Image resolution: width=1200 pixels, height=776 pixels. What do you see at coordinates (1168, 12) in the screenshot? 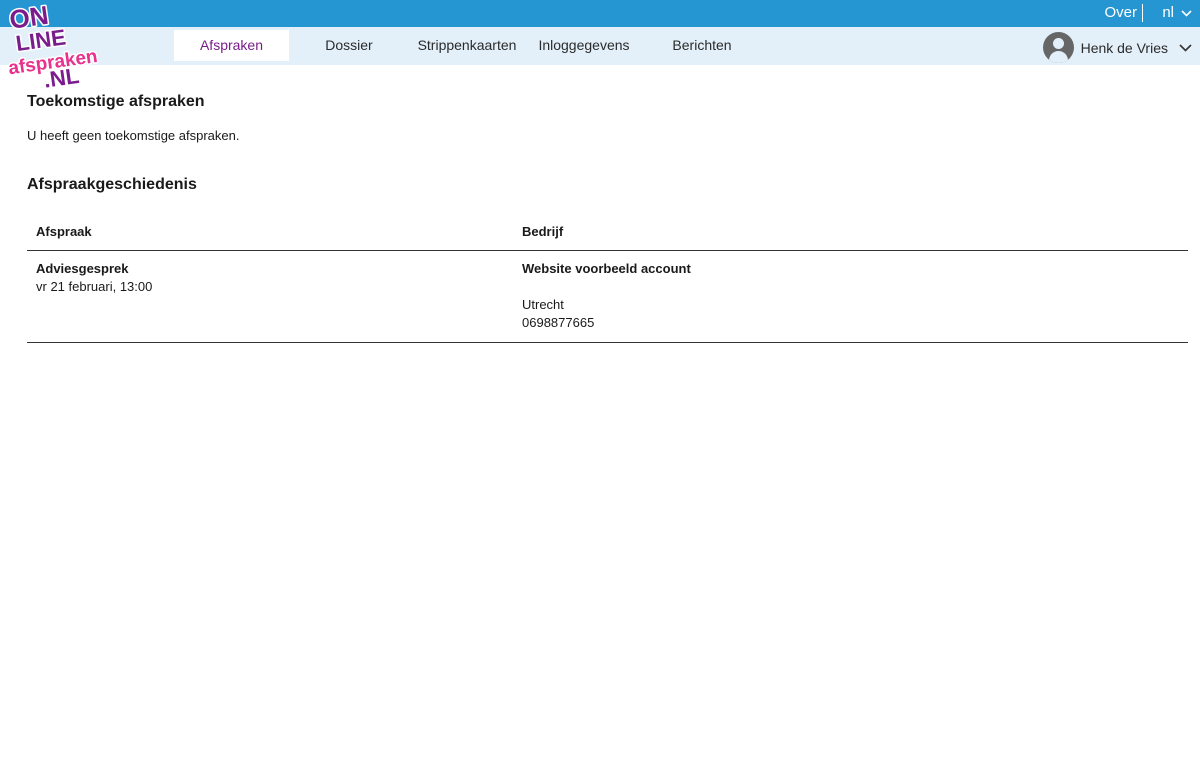
I see `language-label: nl` at bounding box center [1168, 12].